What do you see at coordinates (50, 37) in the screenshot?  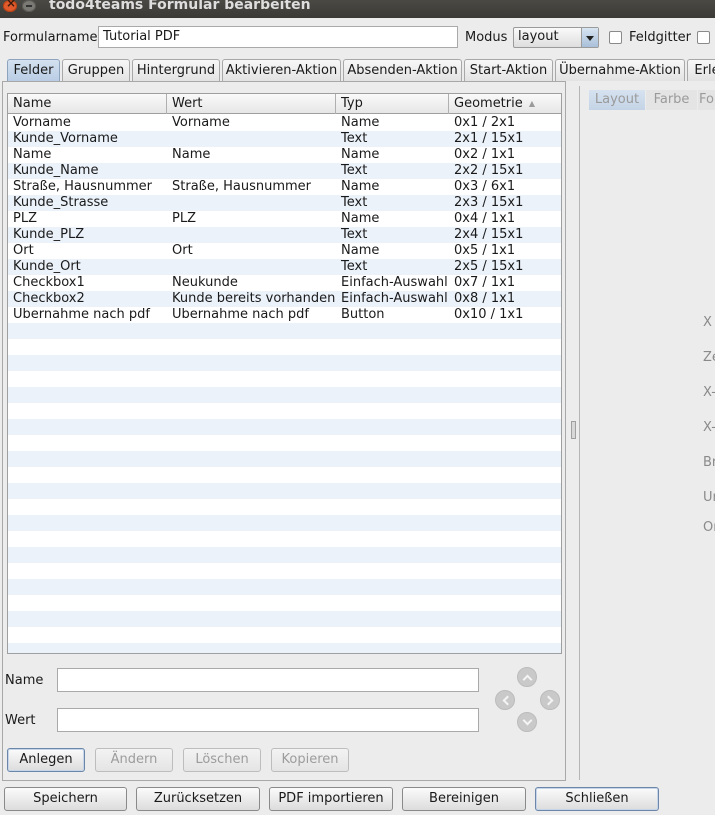 I see `formname-label: Formularname` at bounding box center [50, 37].